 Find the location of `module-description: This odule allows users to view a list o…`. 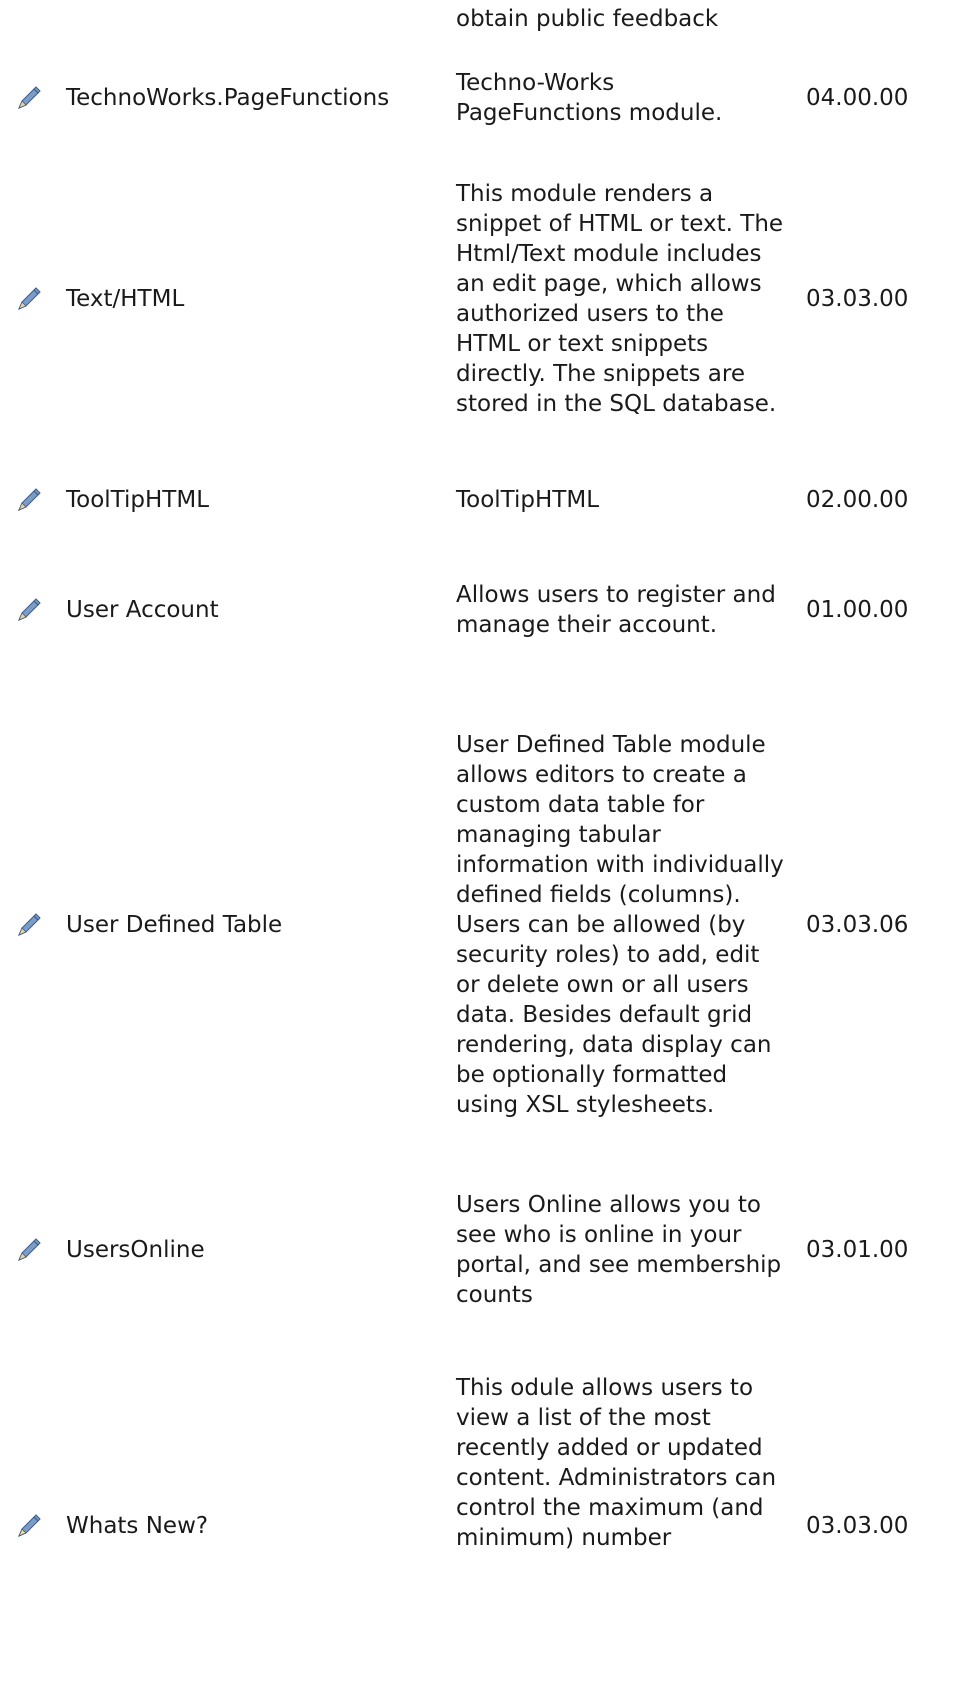

module-description: This odule allows users to view a list o… is located at coordinates (616, 1463).